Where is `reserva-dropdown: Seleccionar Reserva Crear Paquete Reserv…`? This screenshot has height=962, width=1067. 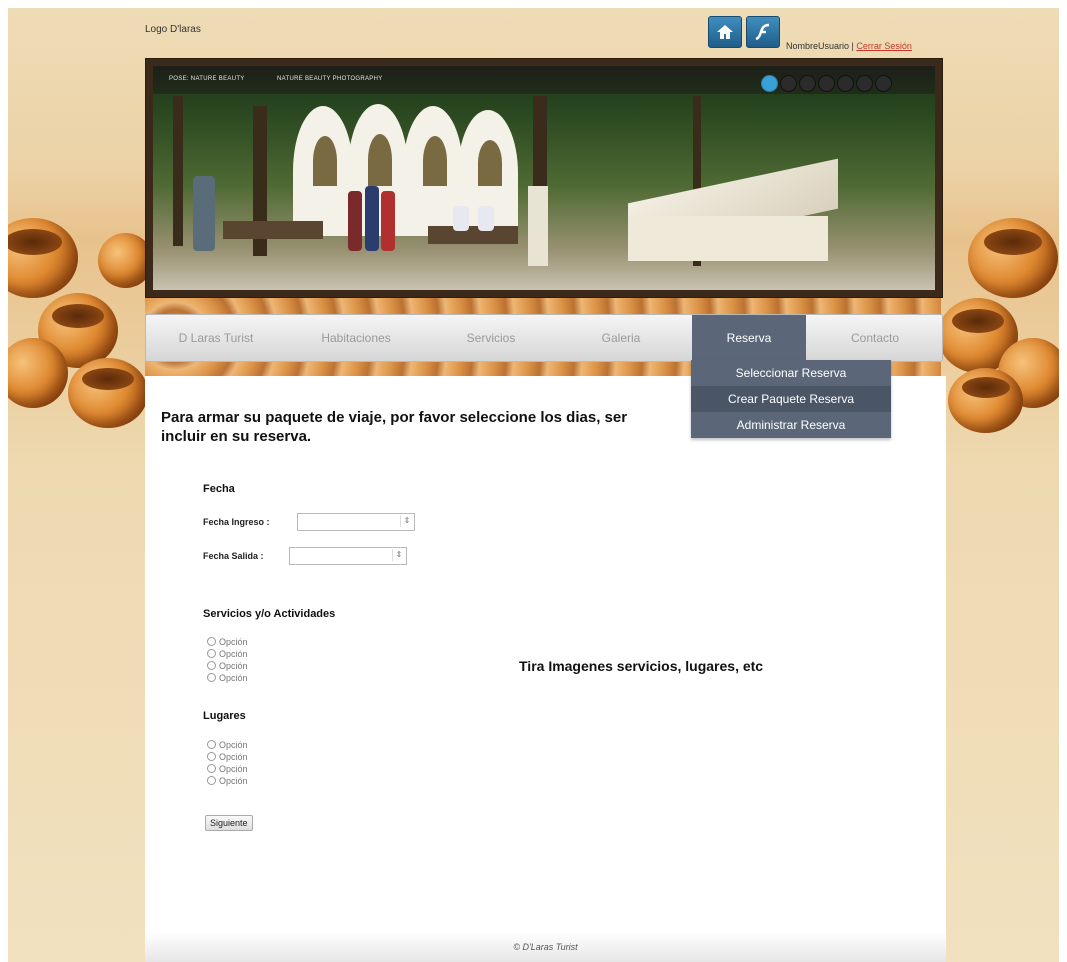
reserva-dropdown: Seleccionar Reserva Crear Paquete Reserv… is located at coordinates (791, 399).